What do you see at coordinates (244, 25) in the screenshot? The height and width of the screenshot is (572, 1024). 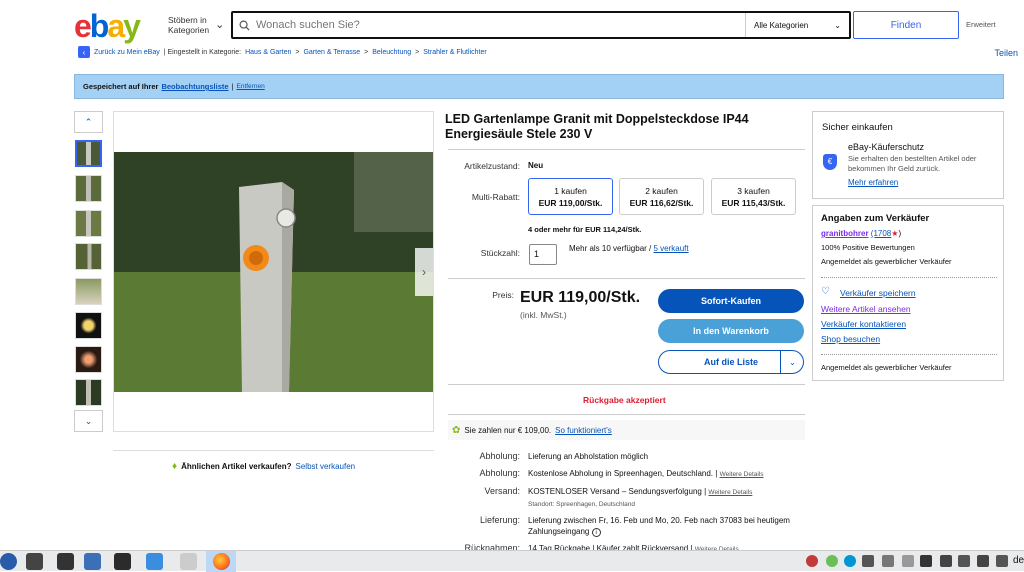 I see `search-icon` at bounding box center [244, 25].